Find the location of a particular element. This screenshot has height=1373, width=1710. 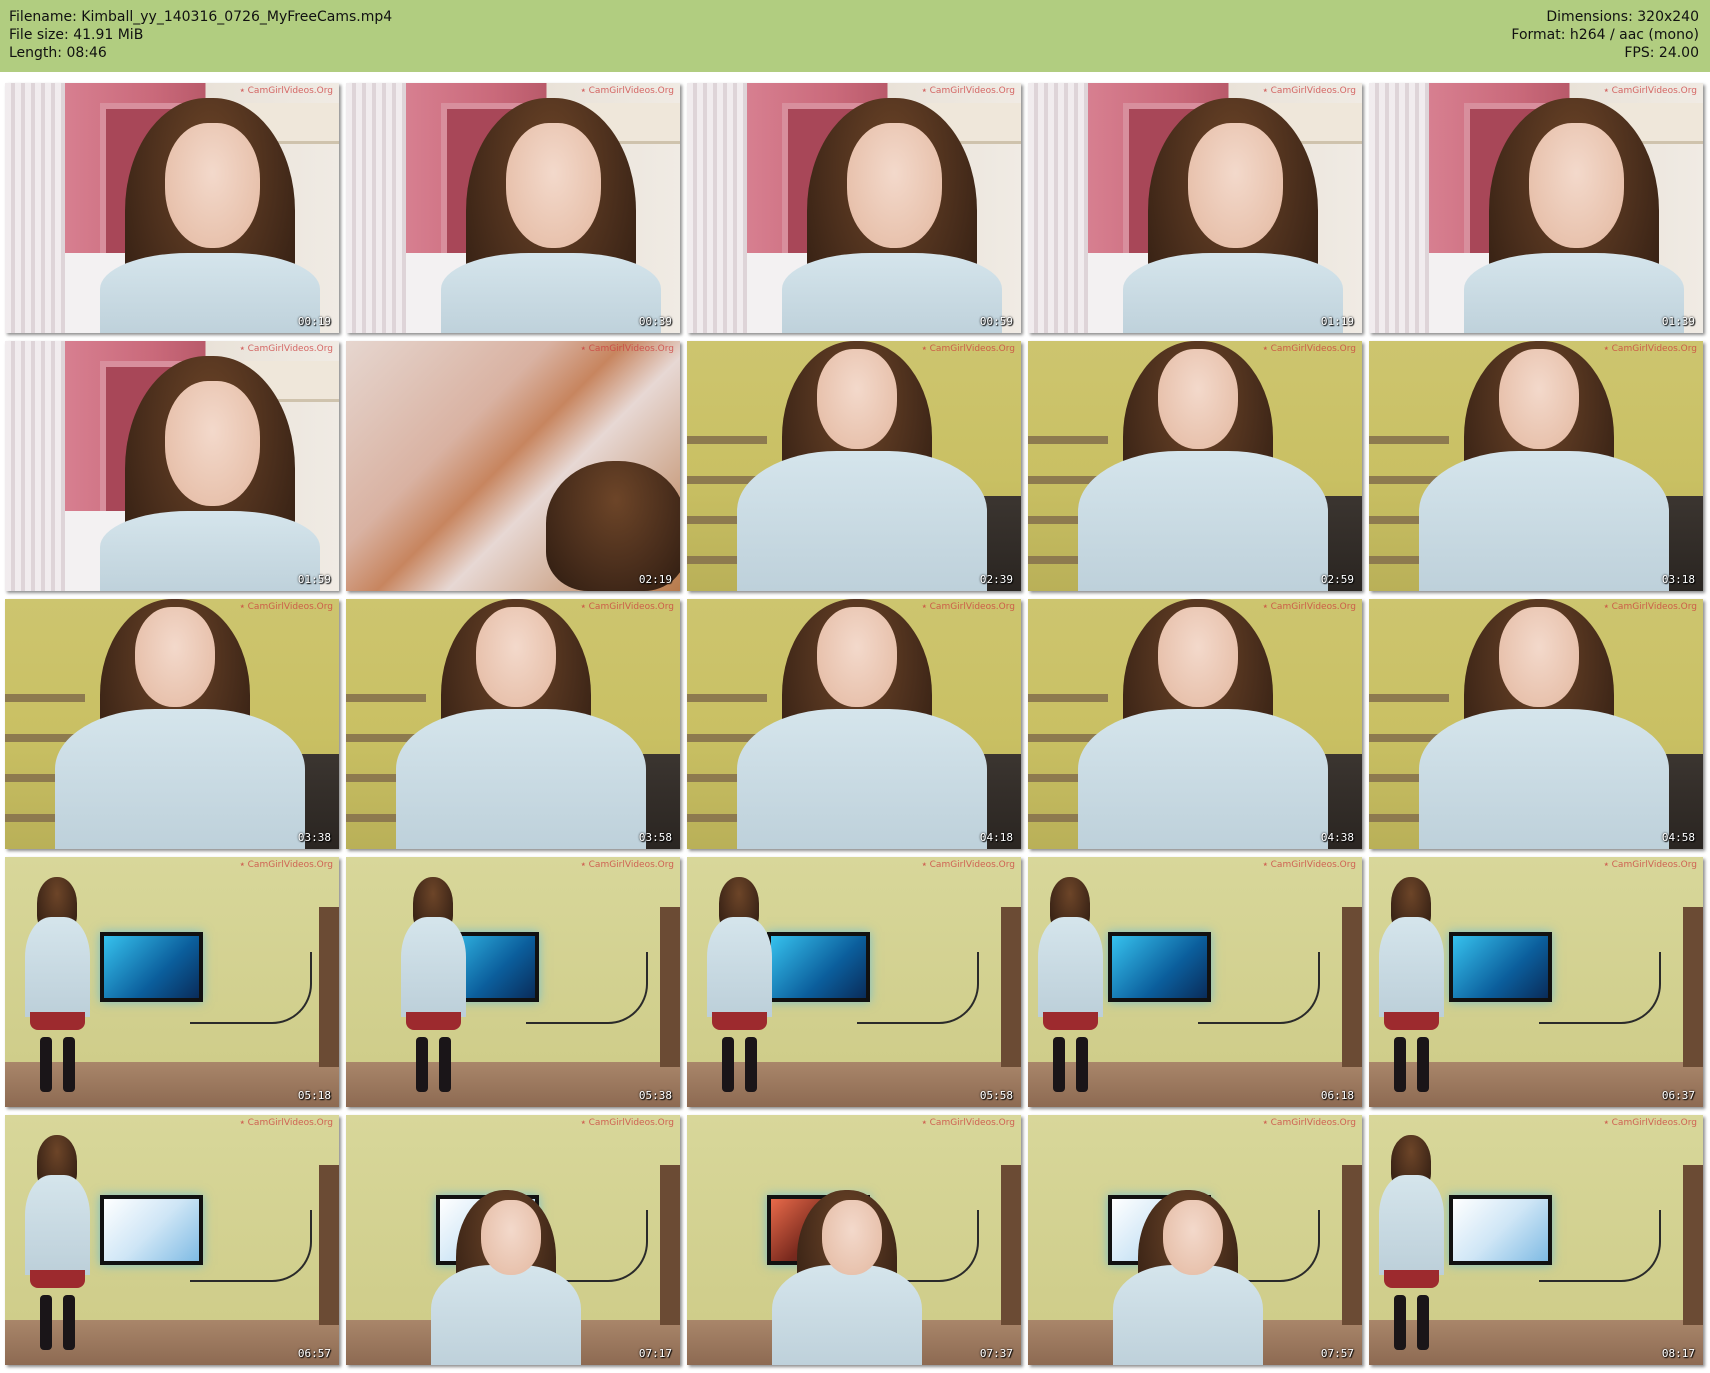

video-thumbnail: ⭑ CamGirlVideos.Org 01:59 is located at coordinates (172, 466).